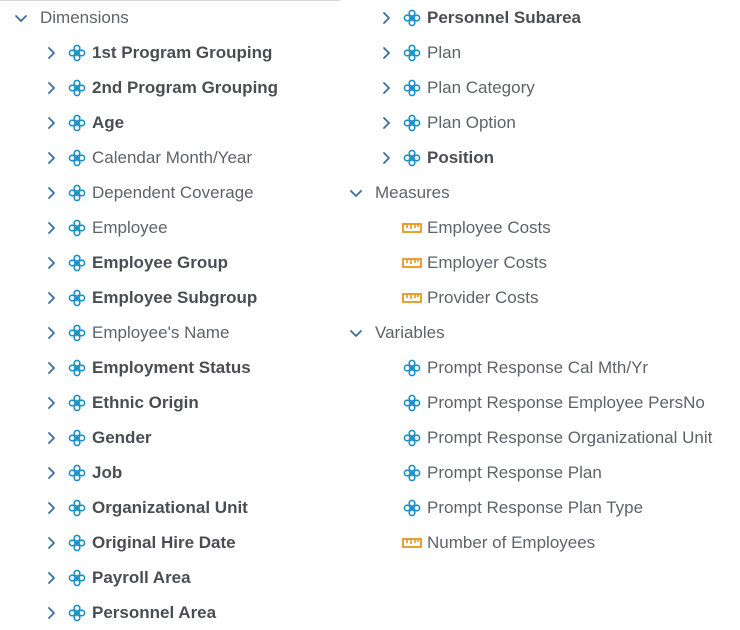 The height and width of the screenshot is (630, 740). Describe the element at coordinates (397, 192) in the screenshot. I see `section-measures: Measures` at that location.